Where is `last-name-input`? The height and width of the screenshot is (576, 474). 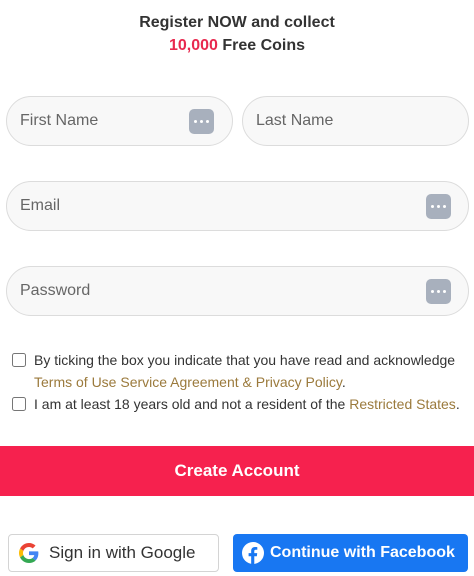
last-name-input is located at coordinates (362, 121).